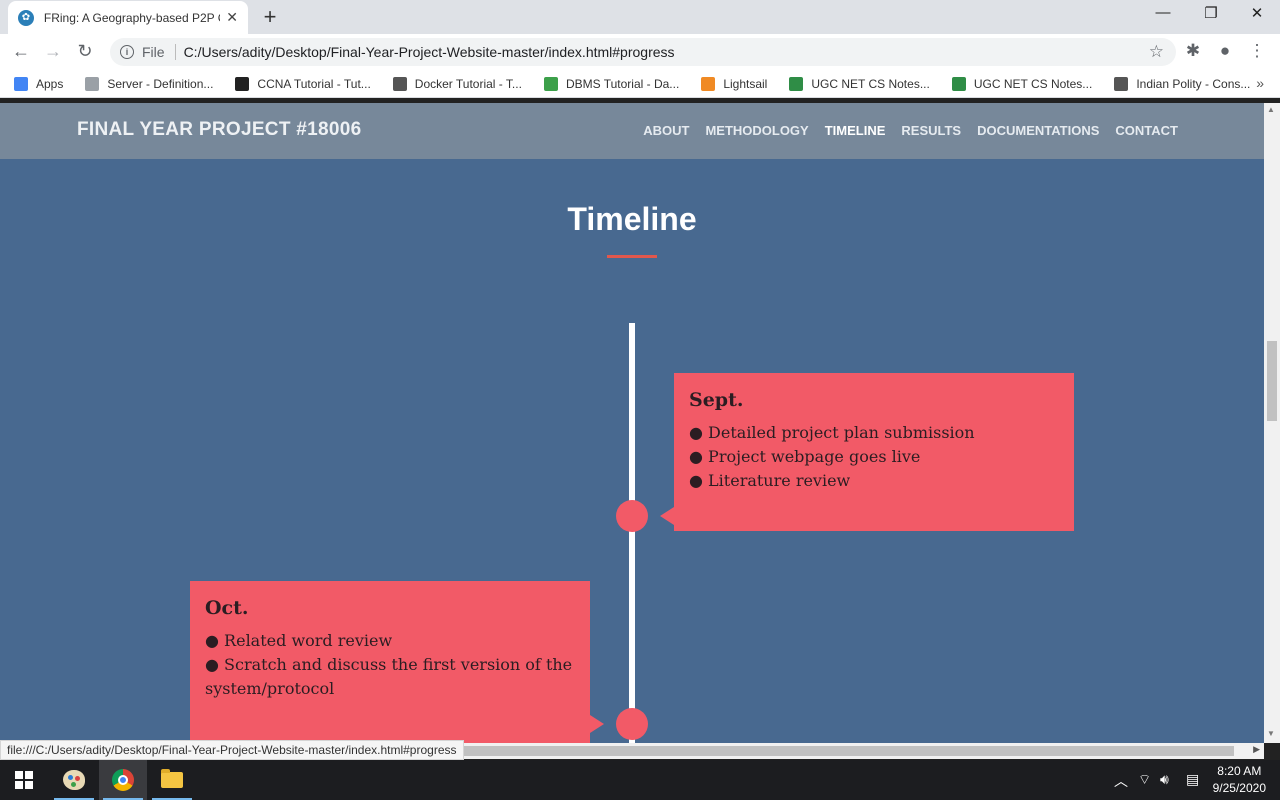 Image resolution: width=1280 pixels, height=800 pixels. I want to click on windows-start-icon, so click(24, 780).